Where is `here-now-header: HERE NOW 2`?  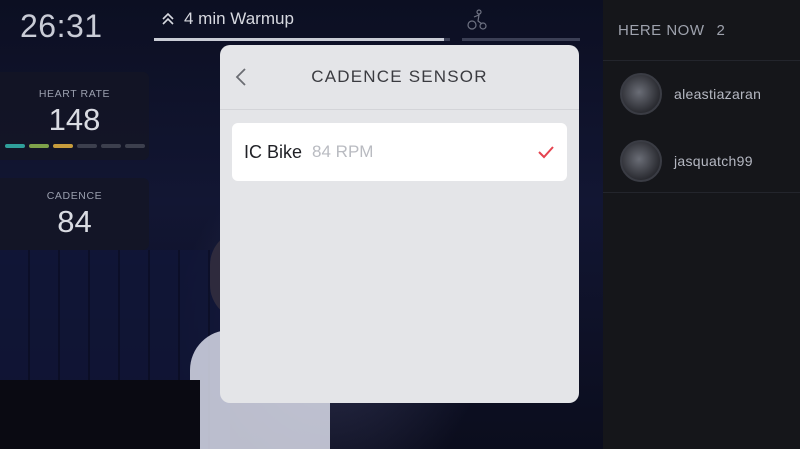
here-now-header: HERE NOW 2 is located at coordinates (671, 30).